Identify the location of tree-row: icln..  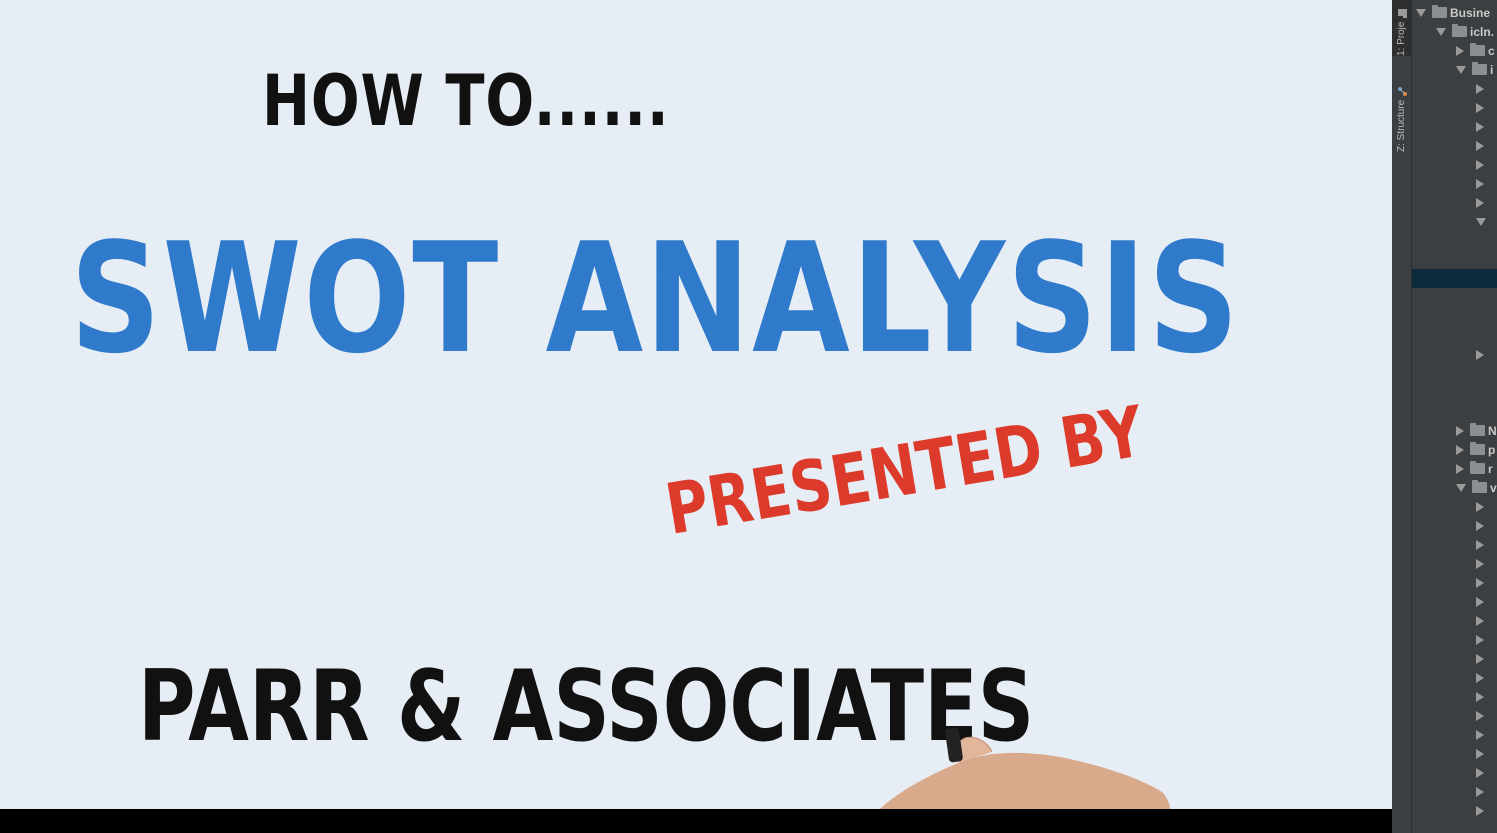
(1454, 31).